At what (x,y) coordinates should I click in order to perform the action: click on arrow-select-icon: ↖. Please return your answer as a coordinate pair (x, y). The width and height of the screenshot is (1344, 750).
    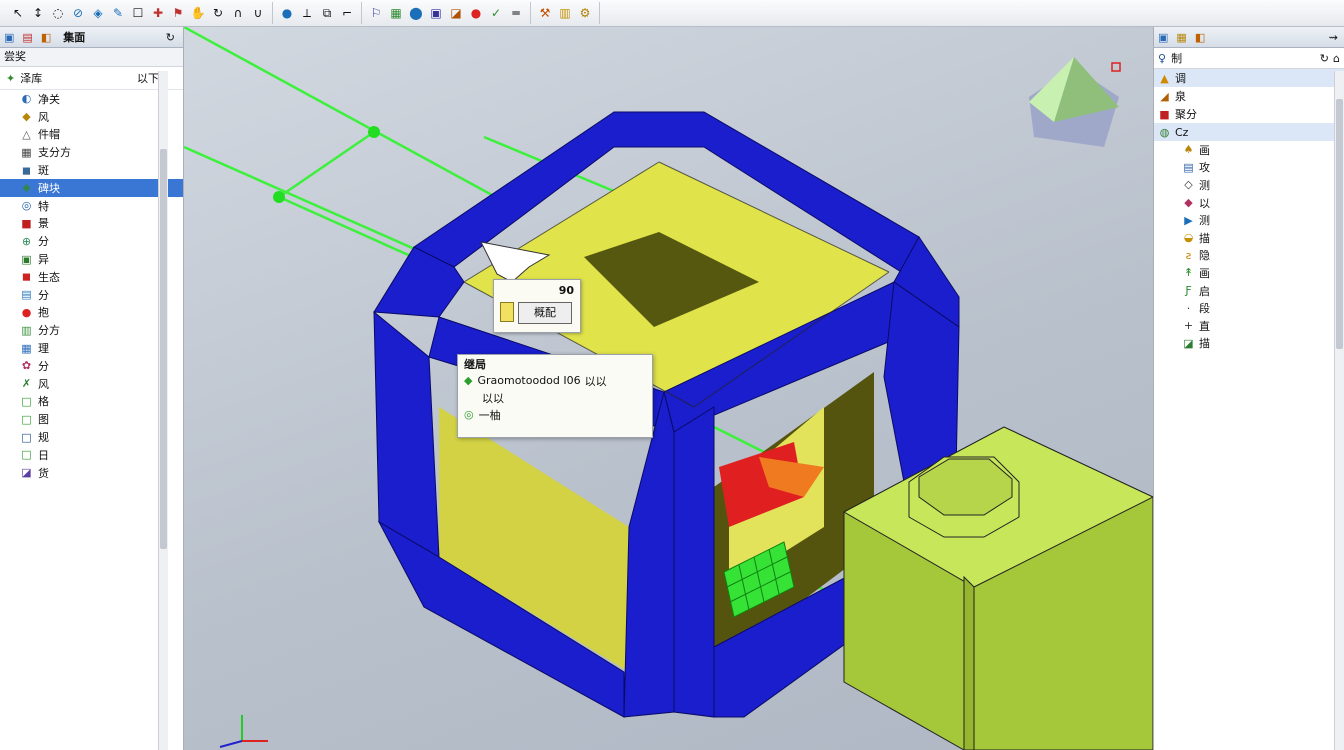
    Looking at the image, I should click on (18, 13).